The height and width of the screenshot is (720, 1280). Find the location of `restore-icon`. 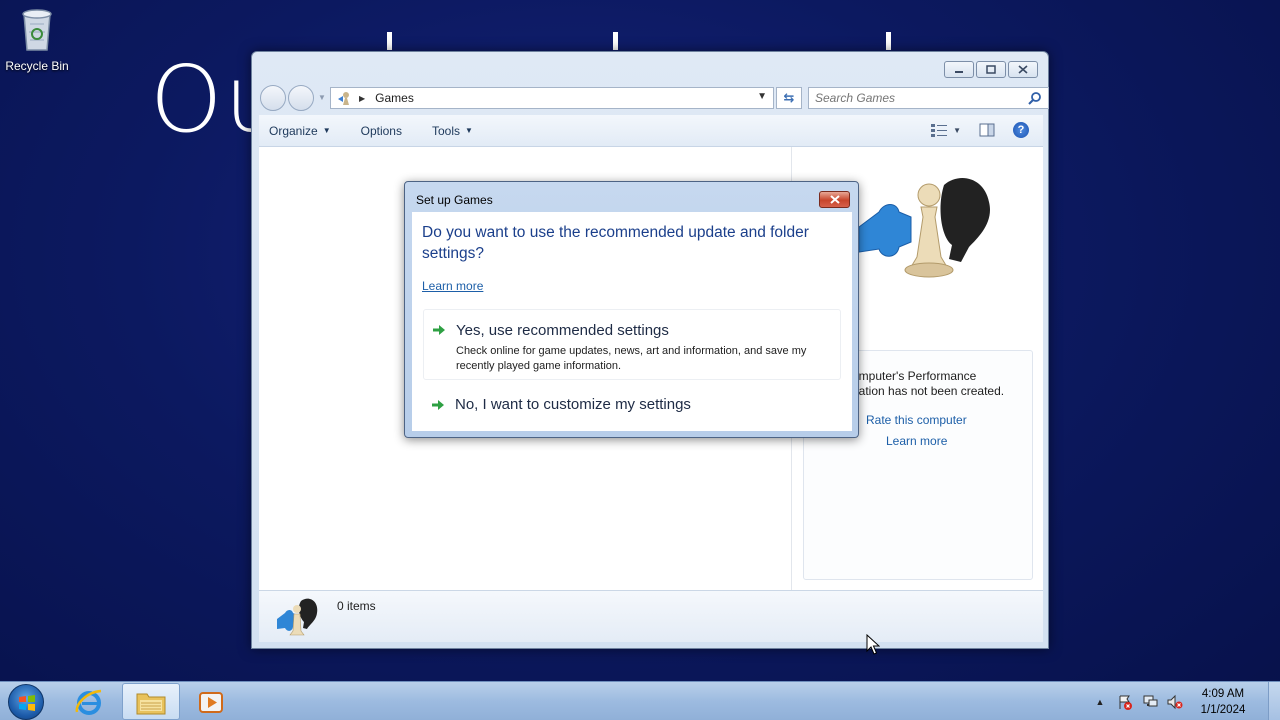

restore-icon is located at coordinates (991, 69).